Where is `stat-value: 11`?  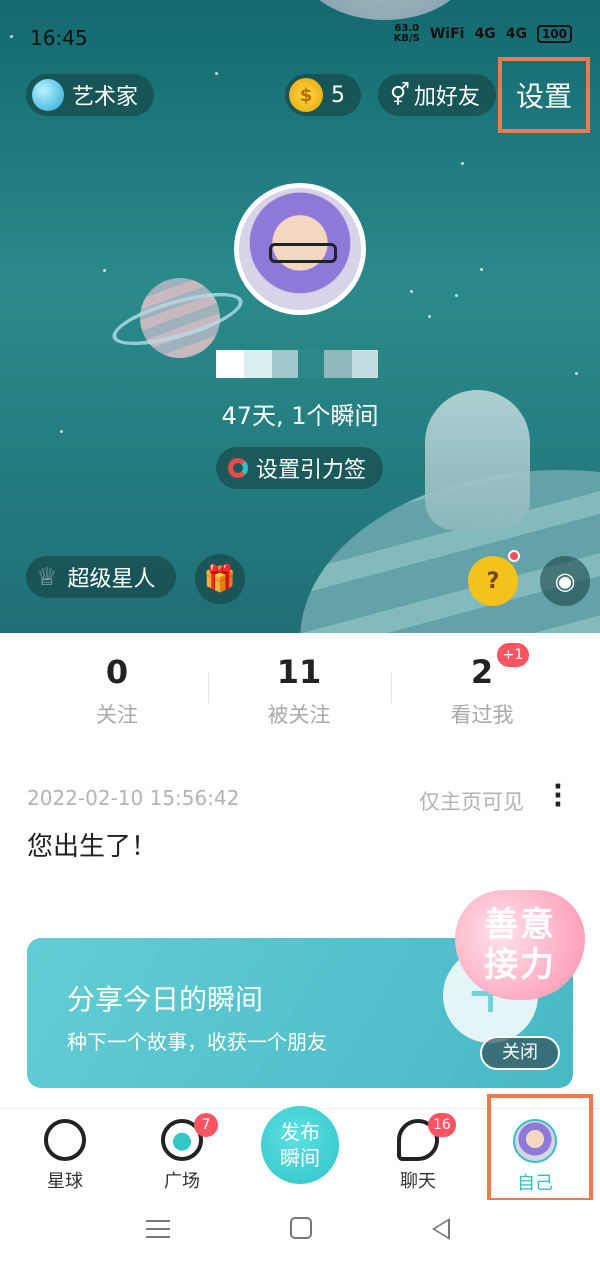
stat-value: 11 is located at coordinates (299, 672).